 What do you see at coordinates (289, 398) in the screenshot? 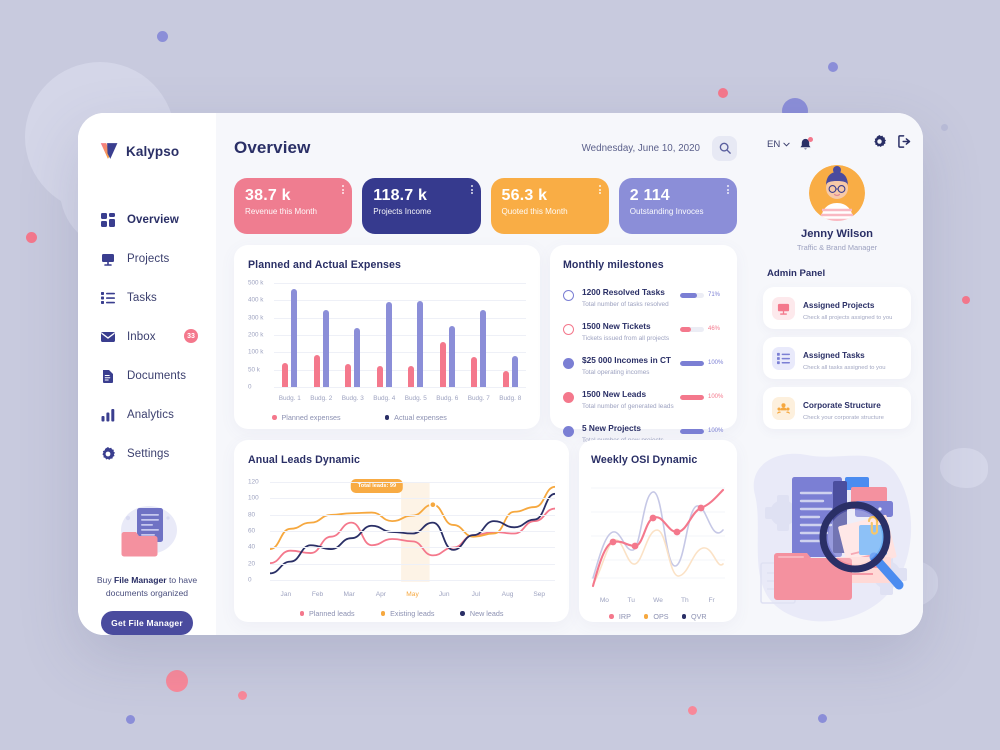
I see `x-axis-tick: Budg. 1` at bounding box center [289, 398].